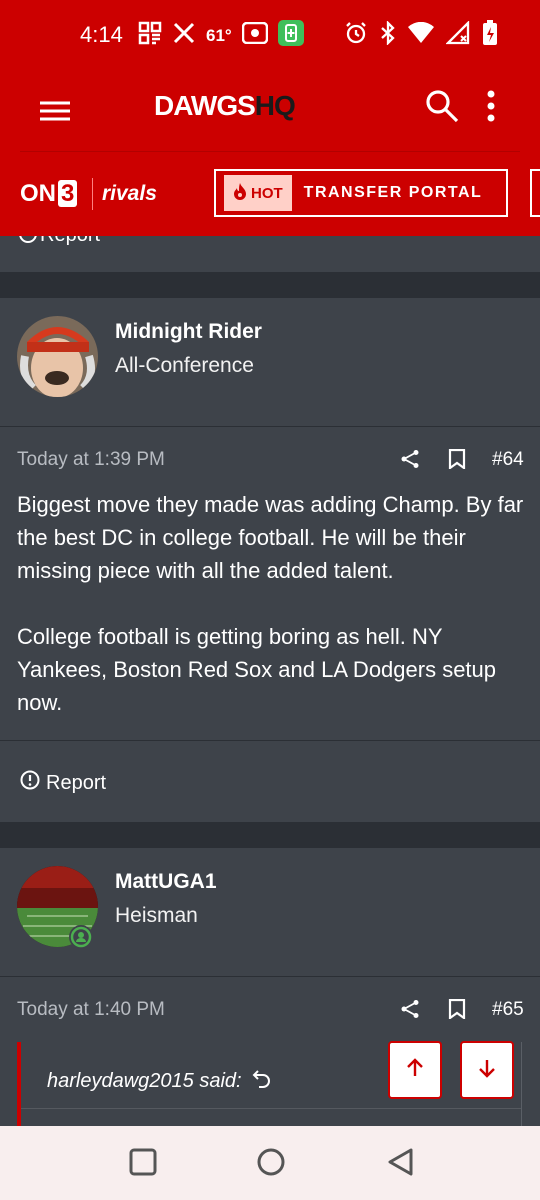  Describe the element at coordinates (270, 457) in the screenshot. I see `post-meta: Today at 1:39 PM #64` at that location.